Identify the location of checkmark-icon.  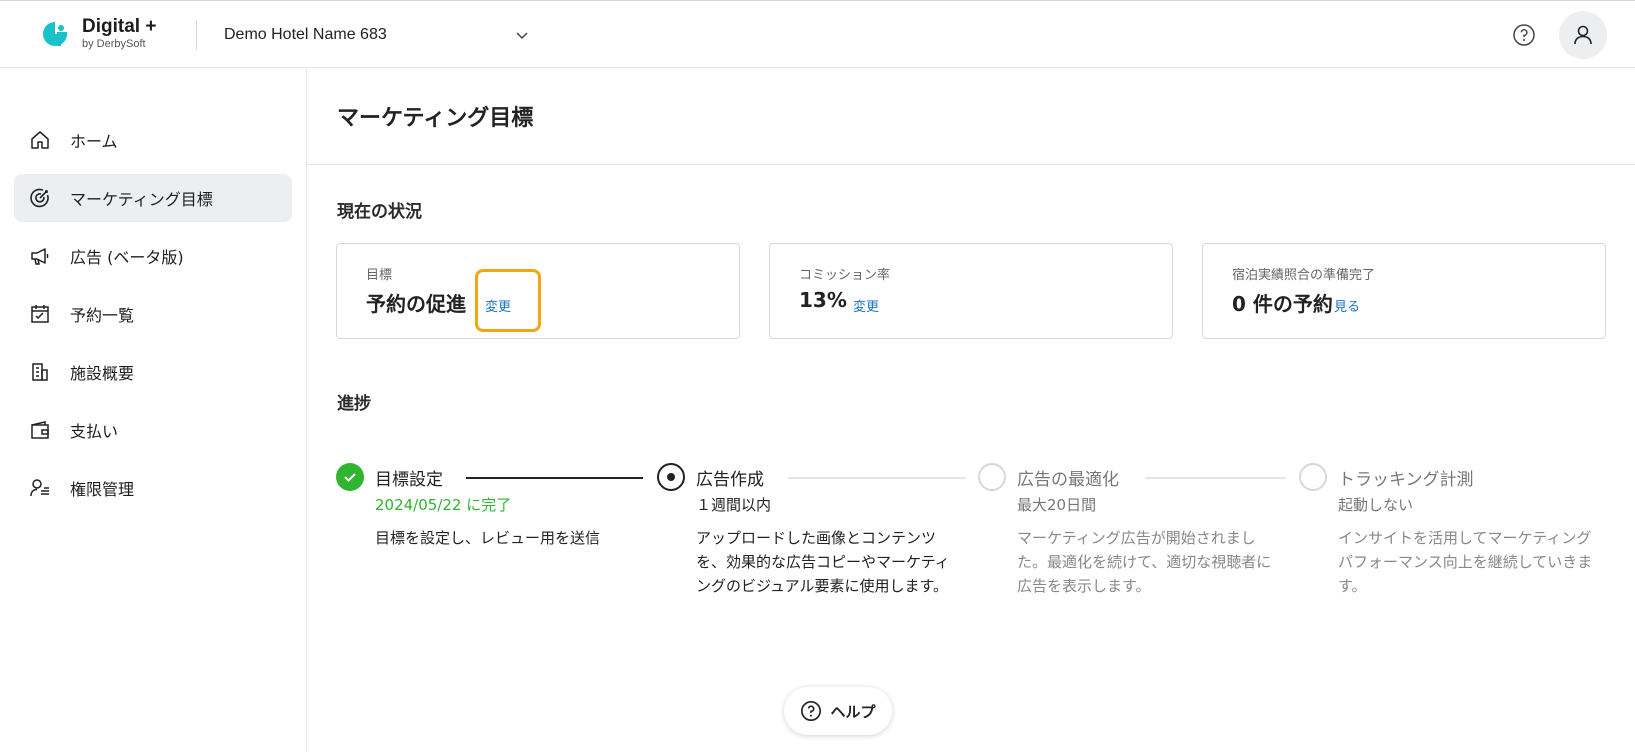
(350, 477).